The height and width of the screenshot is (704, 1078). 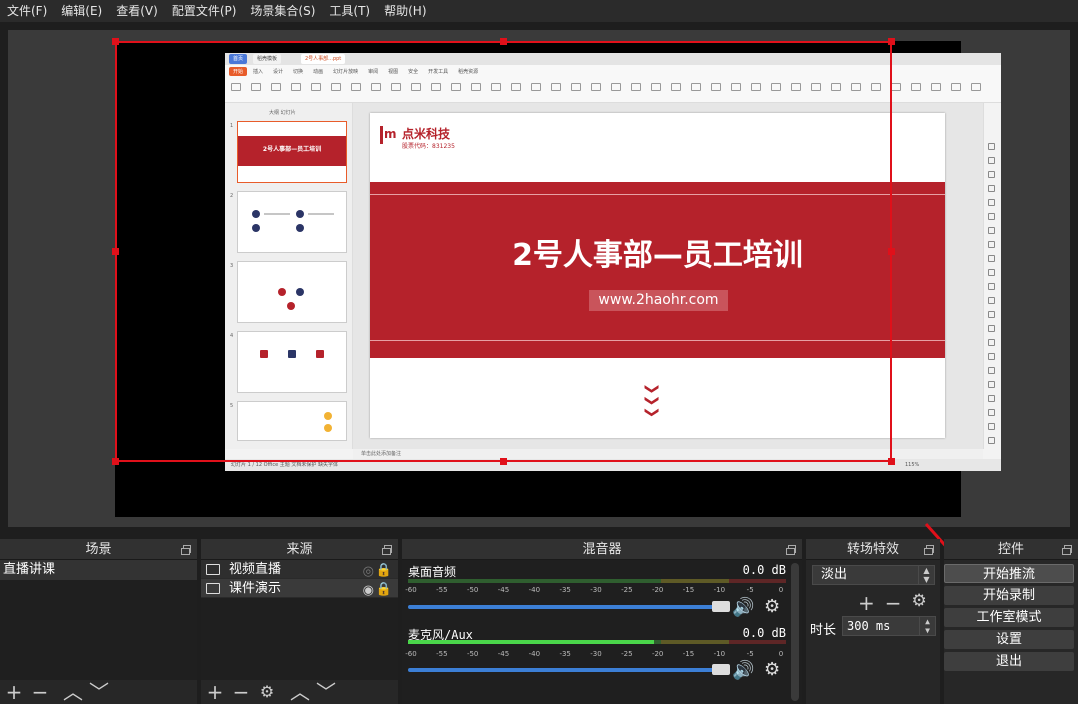 What do you see at coordinates (1009, 661) in the screenshot?
I see `exit-button: 退出` at bounding box center [1009, 661].